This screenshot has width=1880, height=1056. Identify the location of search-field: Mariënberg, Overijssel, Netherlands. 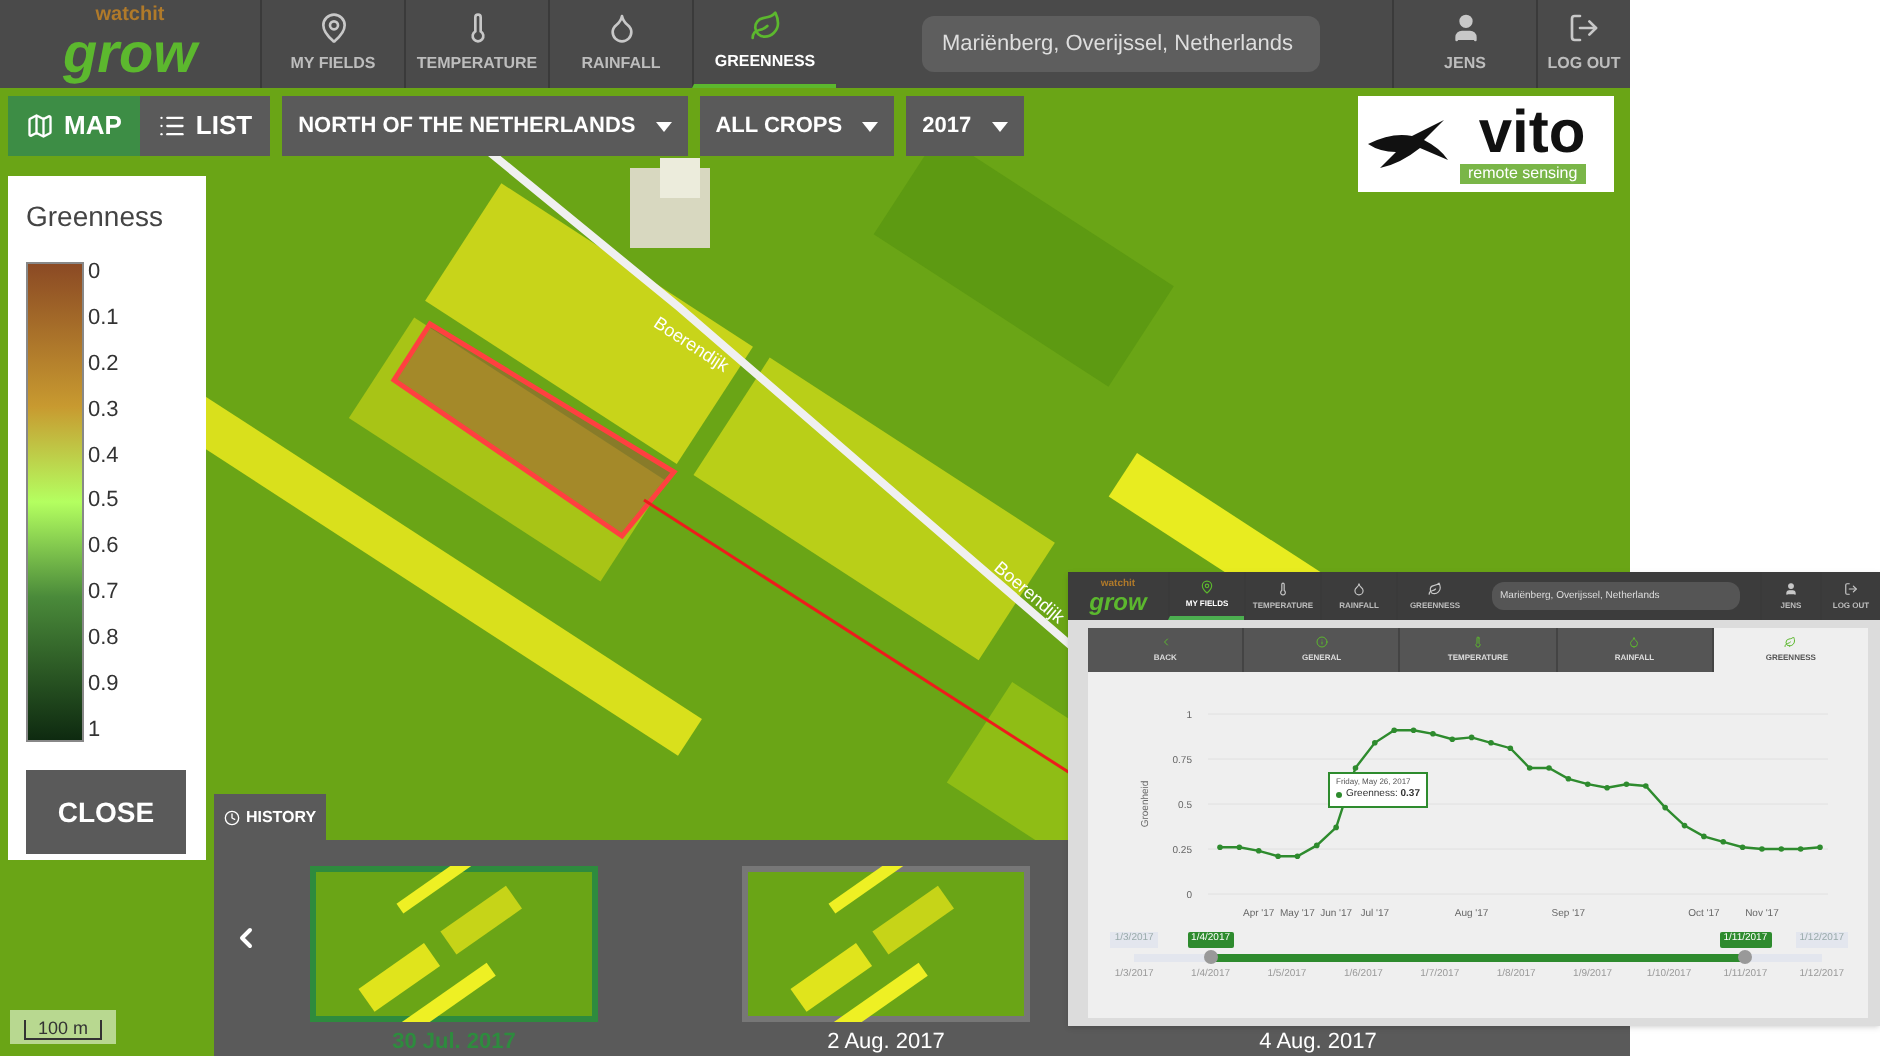
(1121, 44).